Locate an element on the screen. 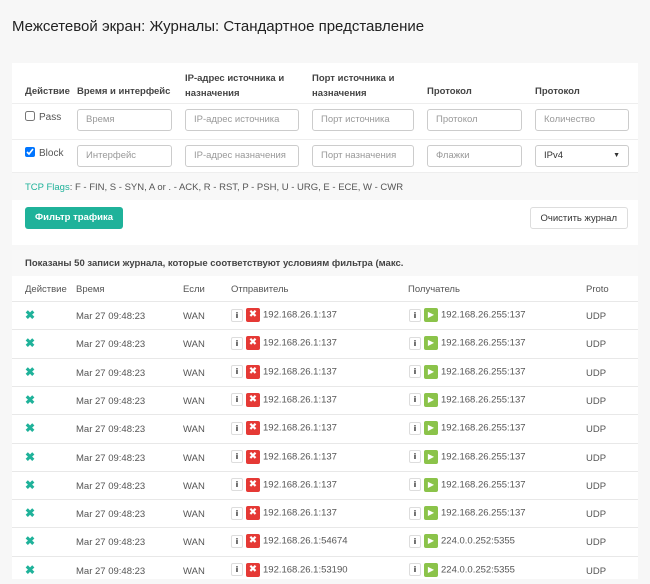 The image size is (650, 584). log-proto: UDP is located at coordinates (596, 486).